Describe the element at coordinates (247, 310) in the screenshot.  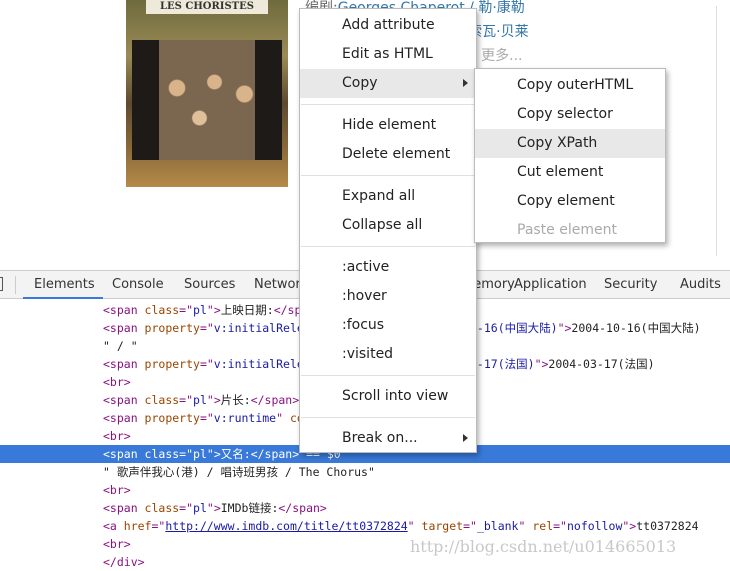
I see `code-token: 上映日期:` at that location.